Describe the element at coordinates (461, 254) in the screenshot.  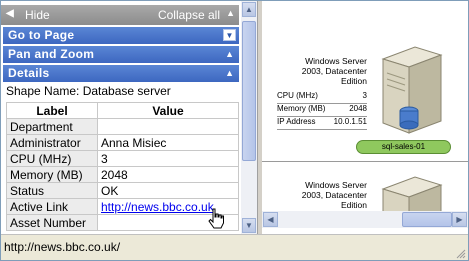
I see `resize-grip-icon` at that location.